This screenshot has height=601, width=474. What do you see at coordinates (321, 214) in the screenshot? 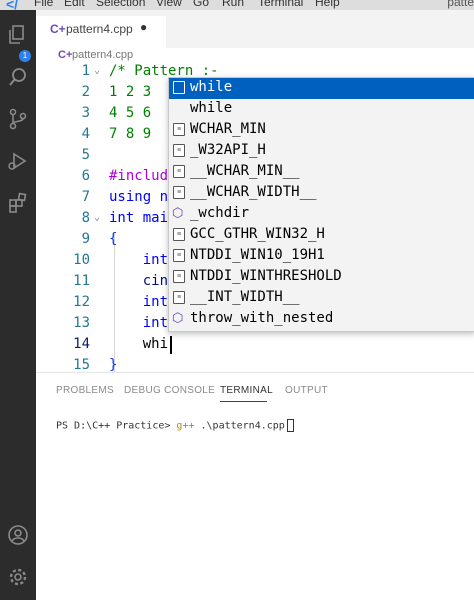
I see `suggestion-item: ⬡ _wchdir` at bounding box center [321, 214].